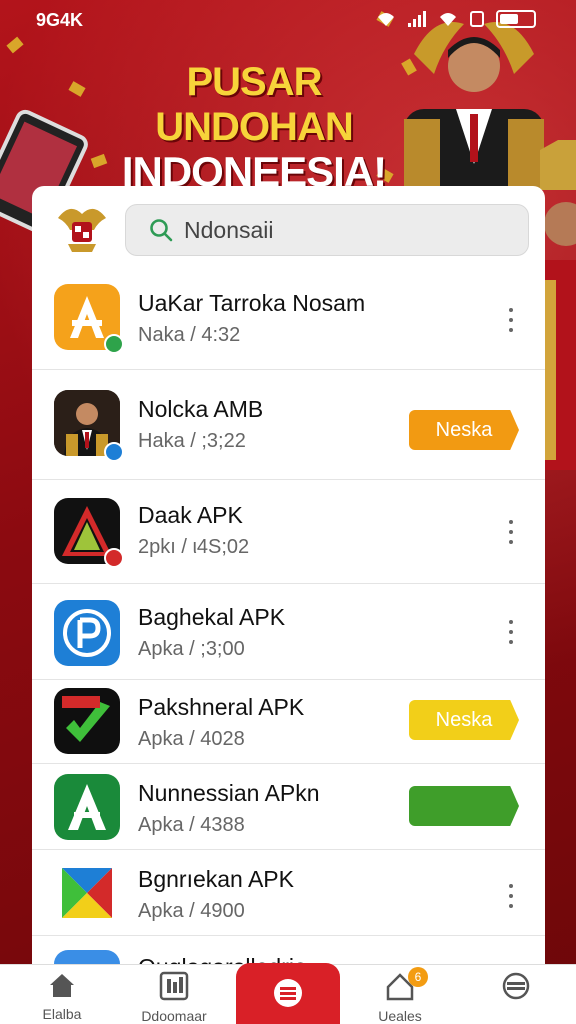 This screenshot has height=1024, width=576. What do you see at coordinates (288, 807) in the screenshot?
I see `list-item: Nunnessian APkn Apka / 4388` at bounding box center [288, 807].